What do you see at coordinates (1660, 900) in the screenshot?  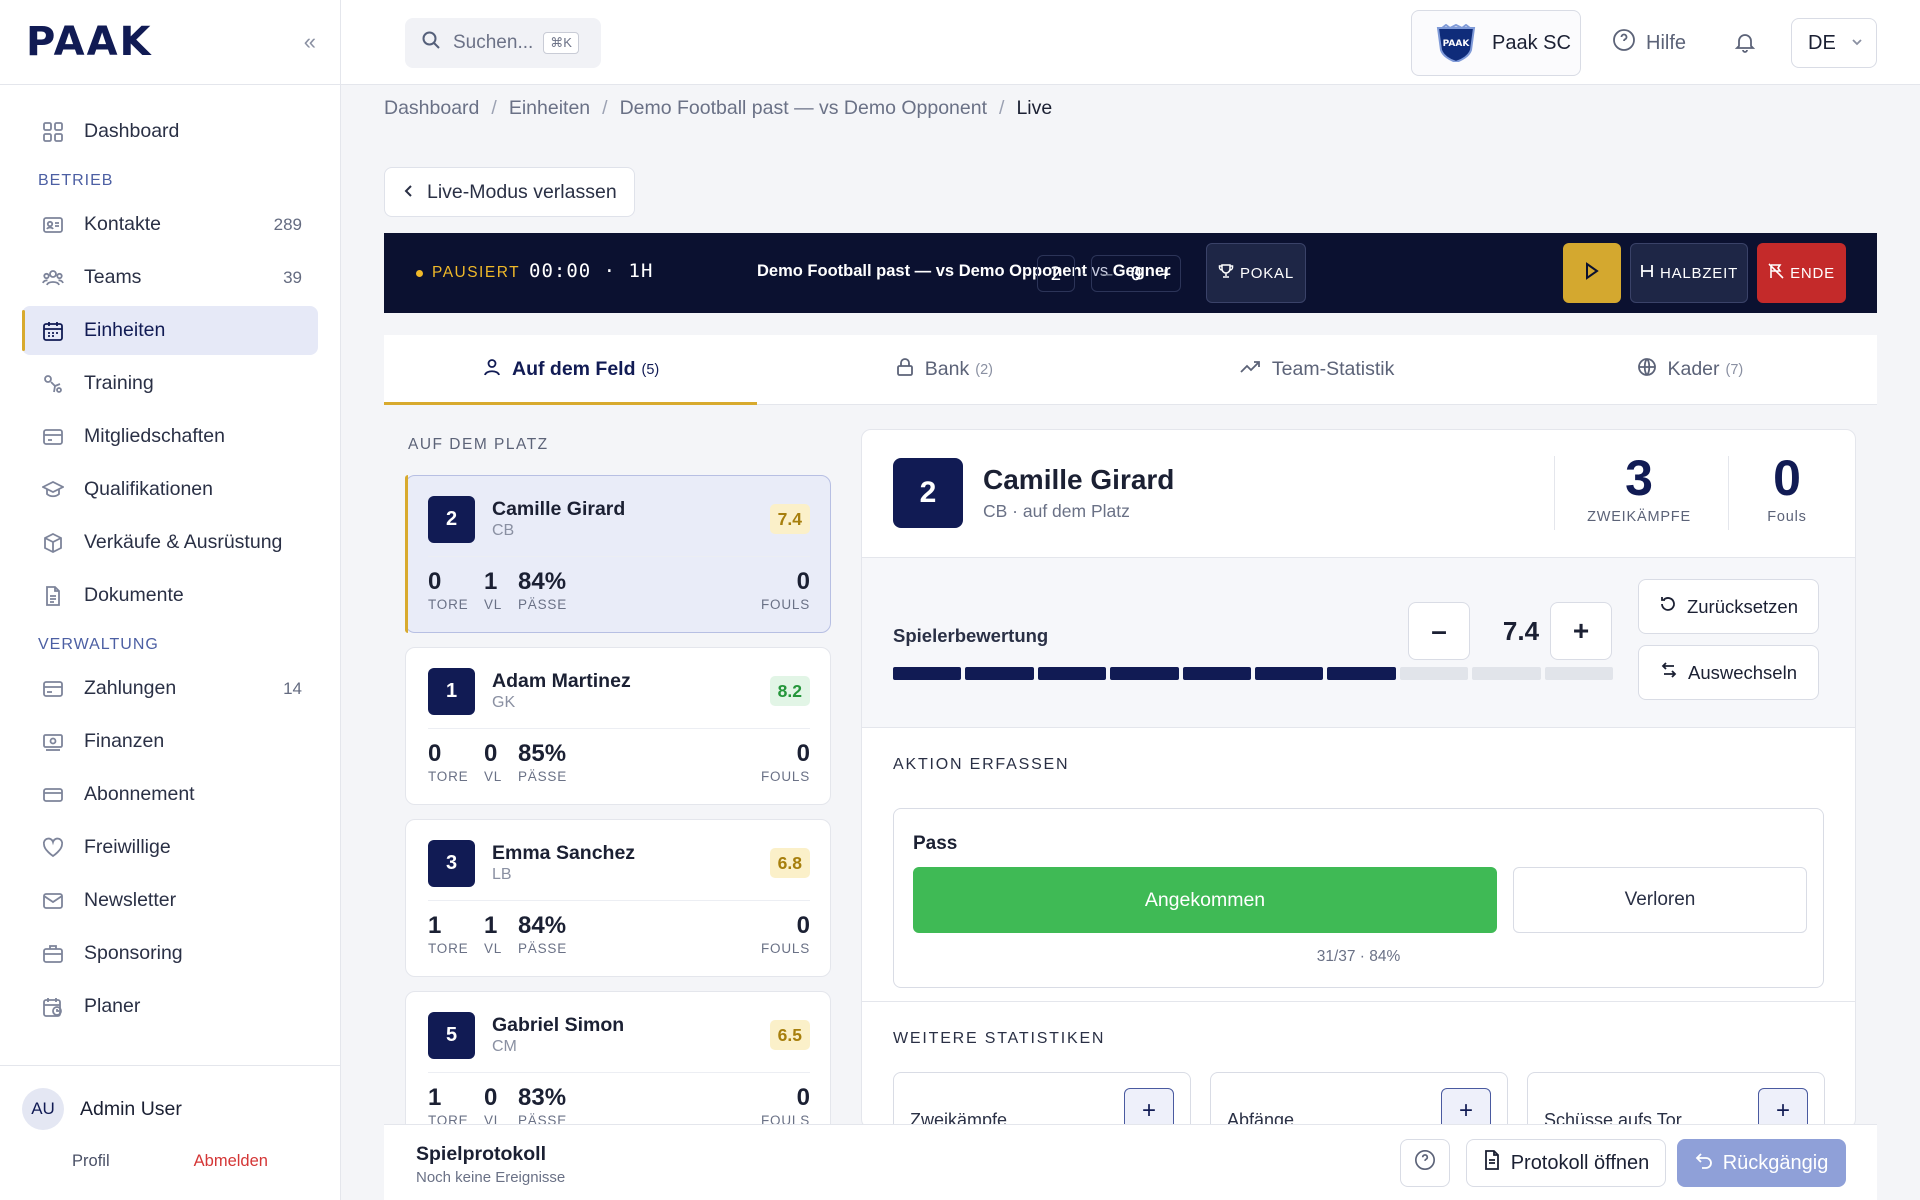 I see `pass-lost-button: Verloren` at bounding box center [1660, 900].